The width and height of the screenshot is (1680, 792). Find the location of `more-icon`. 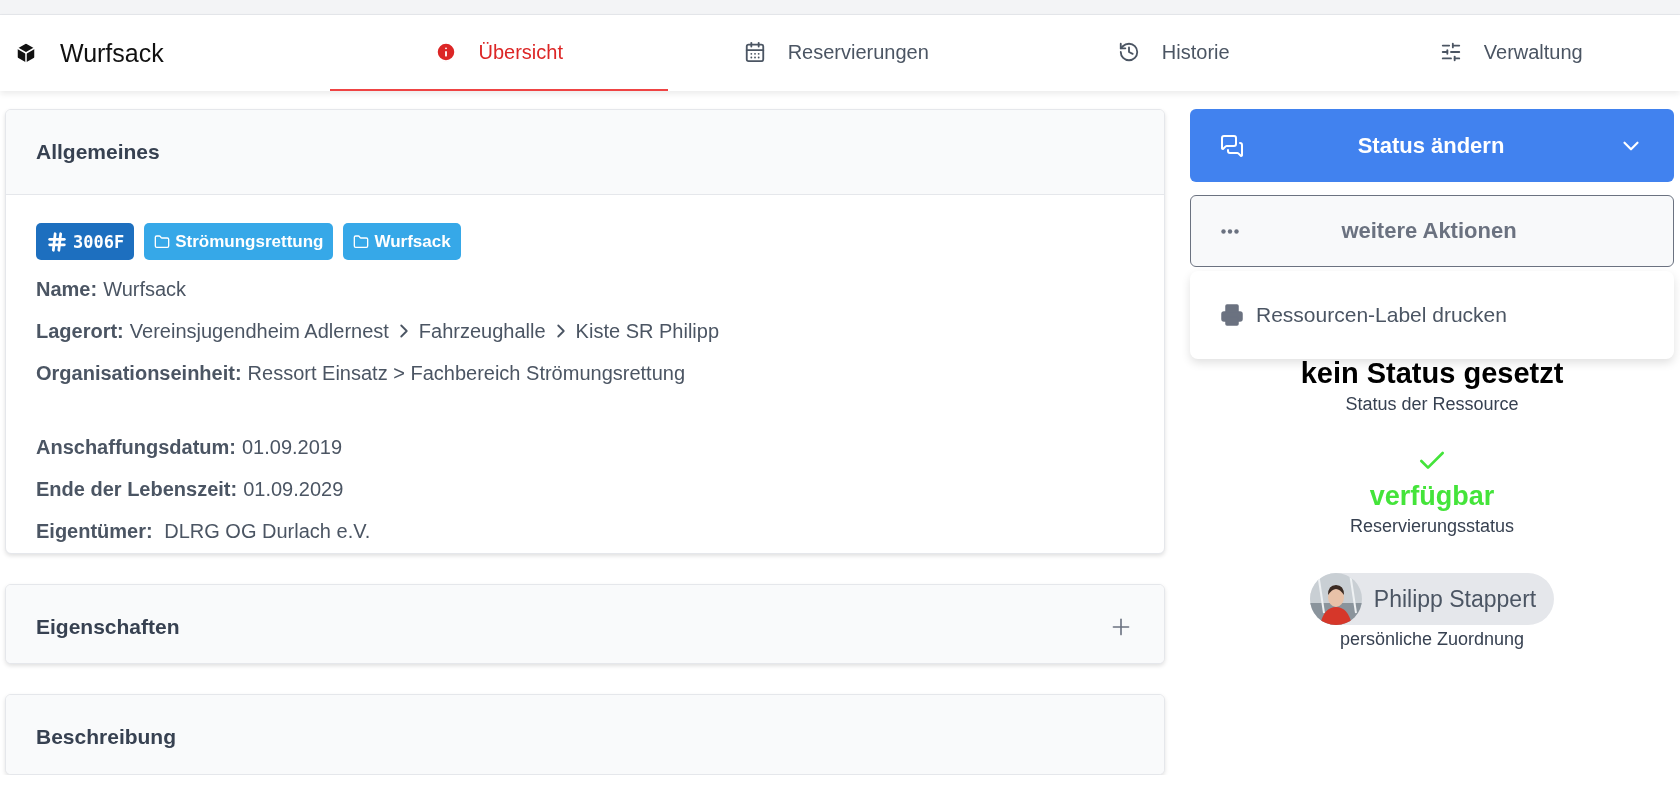

more-icon is located at coordinates (1230, 231).